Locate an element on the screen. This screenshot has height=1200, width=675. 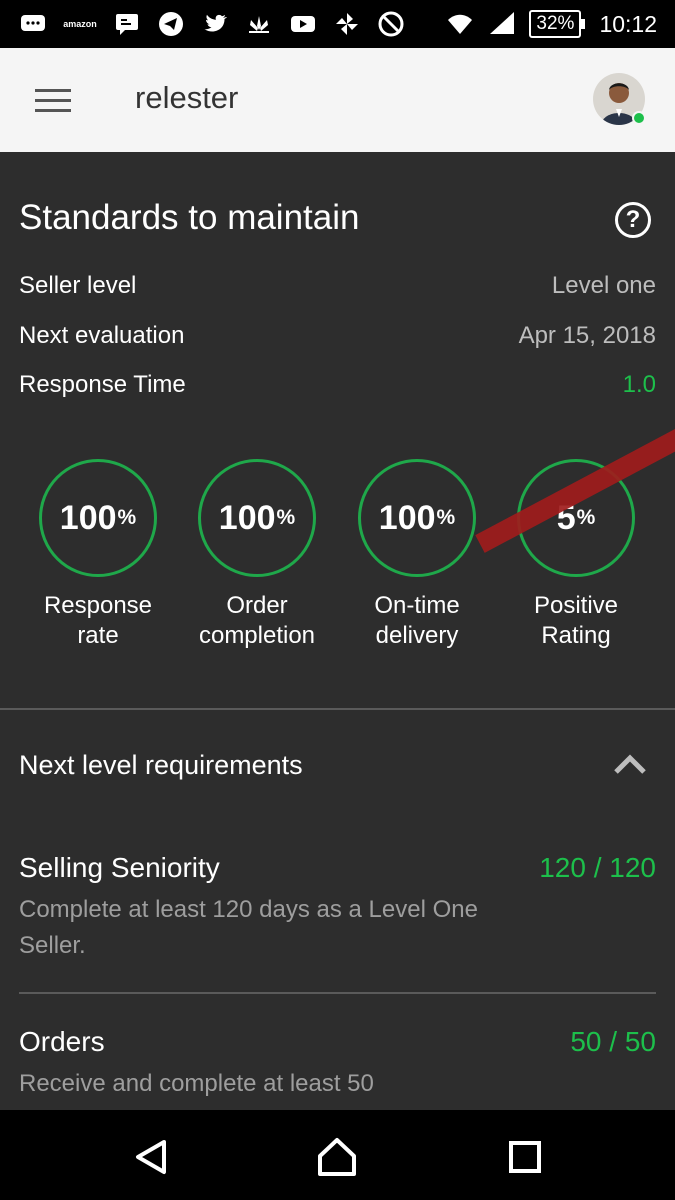
requirement-header: Selling Seniority 120 / 120 is located at coordinates (337, 868).